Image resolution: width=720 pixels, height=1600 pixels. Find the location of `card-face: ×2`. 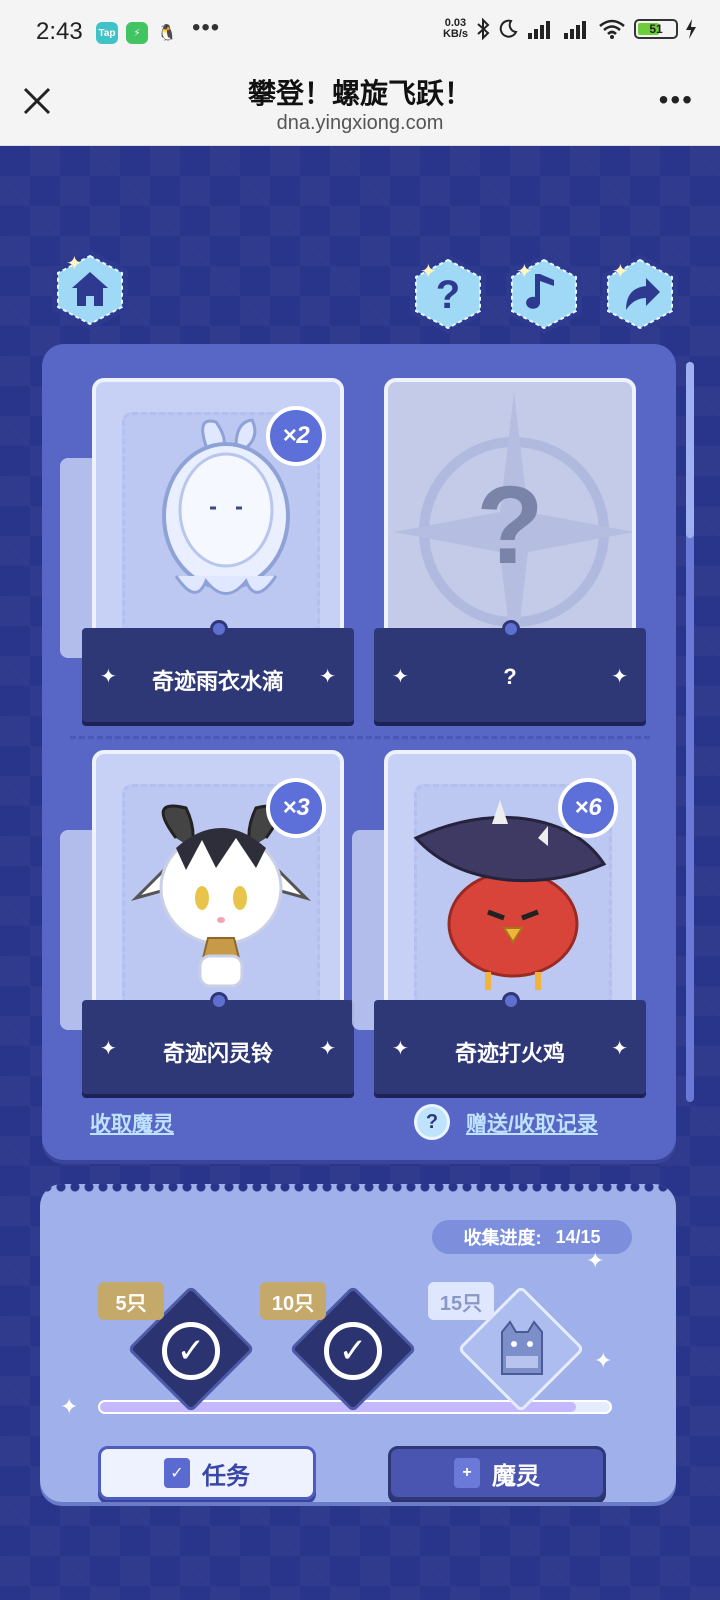

card-face: ×2 is located at coordinates (218, 509).